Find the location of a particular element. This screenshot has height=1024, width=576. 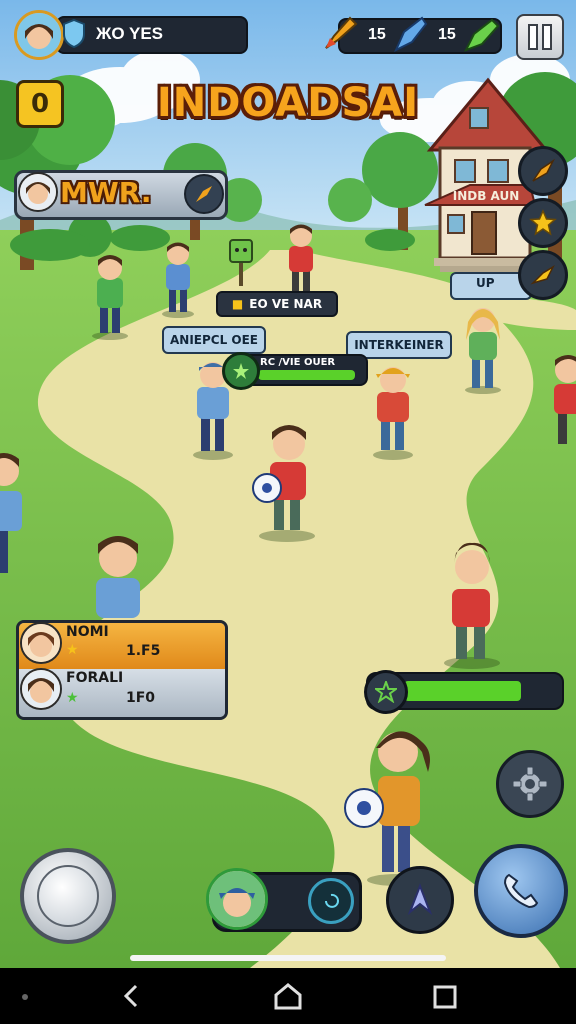

item1-count: 15 is located at coordinates (377, 34).